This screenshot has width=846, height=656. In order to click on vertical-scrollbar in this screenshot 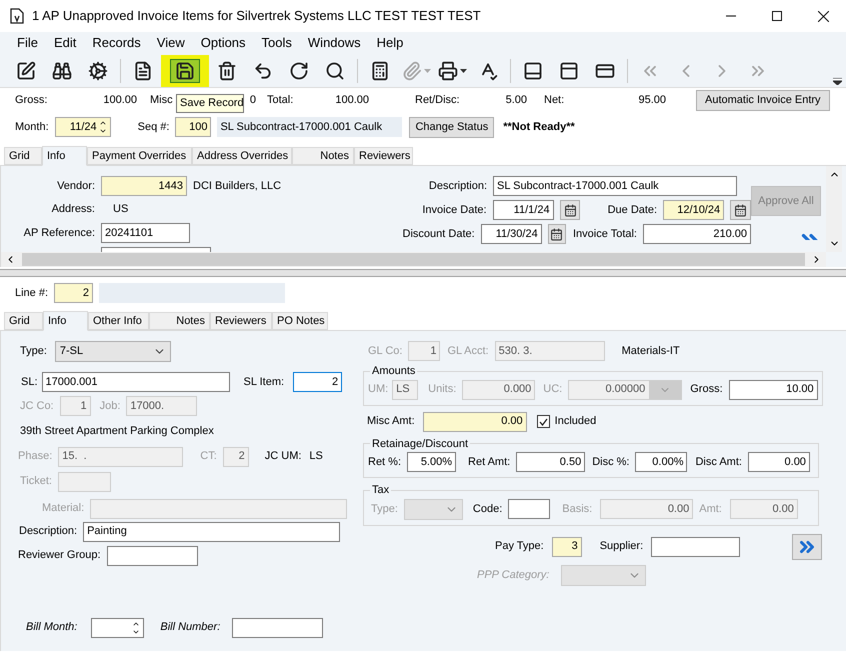, I will do `click(834, 209)`.